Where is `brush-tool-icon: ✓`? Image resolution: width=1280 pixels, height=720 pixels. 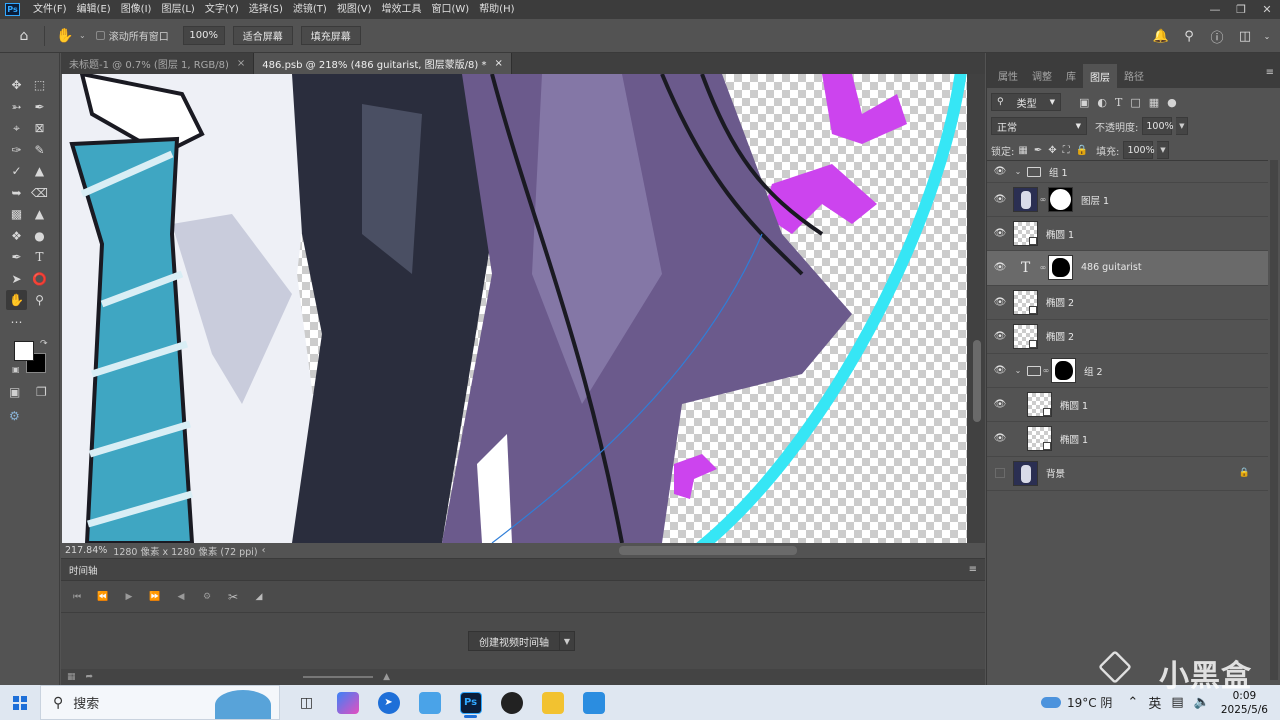 brush-tool-icon: ✓ is located at coordinates (16, 171).